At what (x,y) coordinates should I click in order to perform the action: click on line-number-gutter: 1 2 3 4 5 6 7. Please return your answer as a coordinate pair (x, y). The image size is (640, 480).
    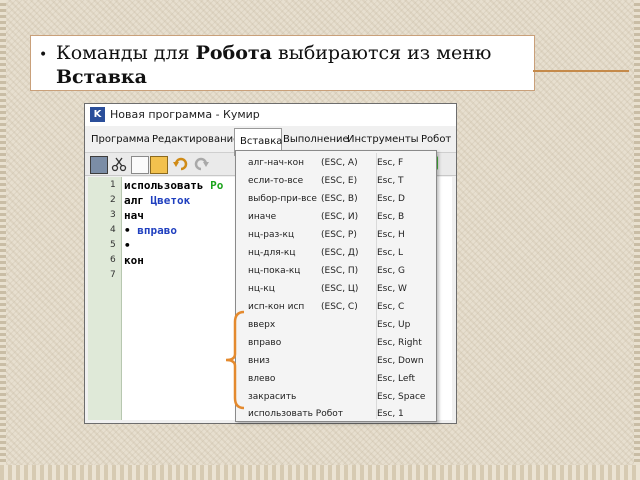
    Looking at the image, I should click on (105, 298).